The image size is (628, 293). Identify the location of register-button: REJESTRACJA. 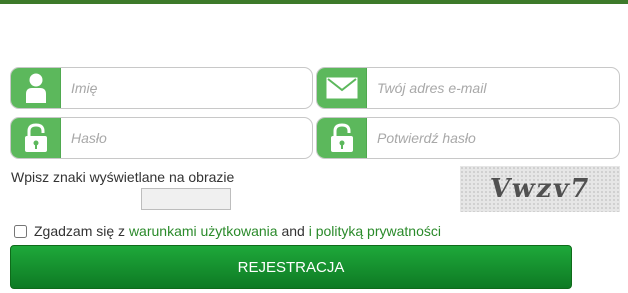
(291, 267).